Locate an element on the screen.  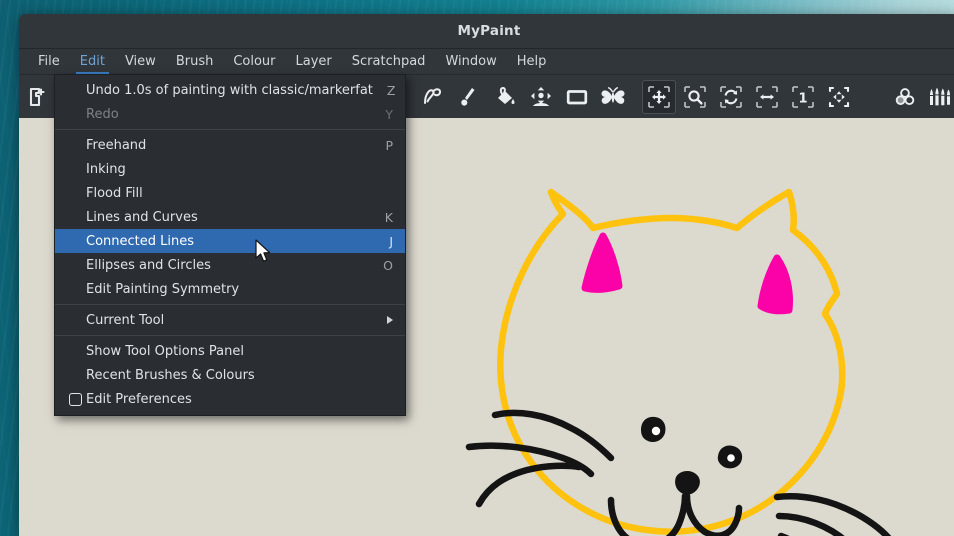
inking-pen-icon is located at coordinates (468, 96).